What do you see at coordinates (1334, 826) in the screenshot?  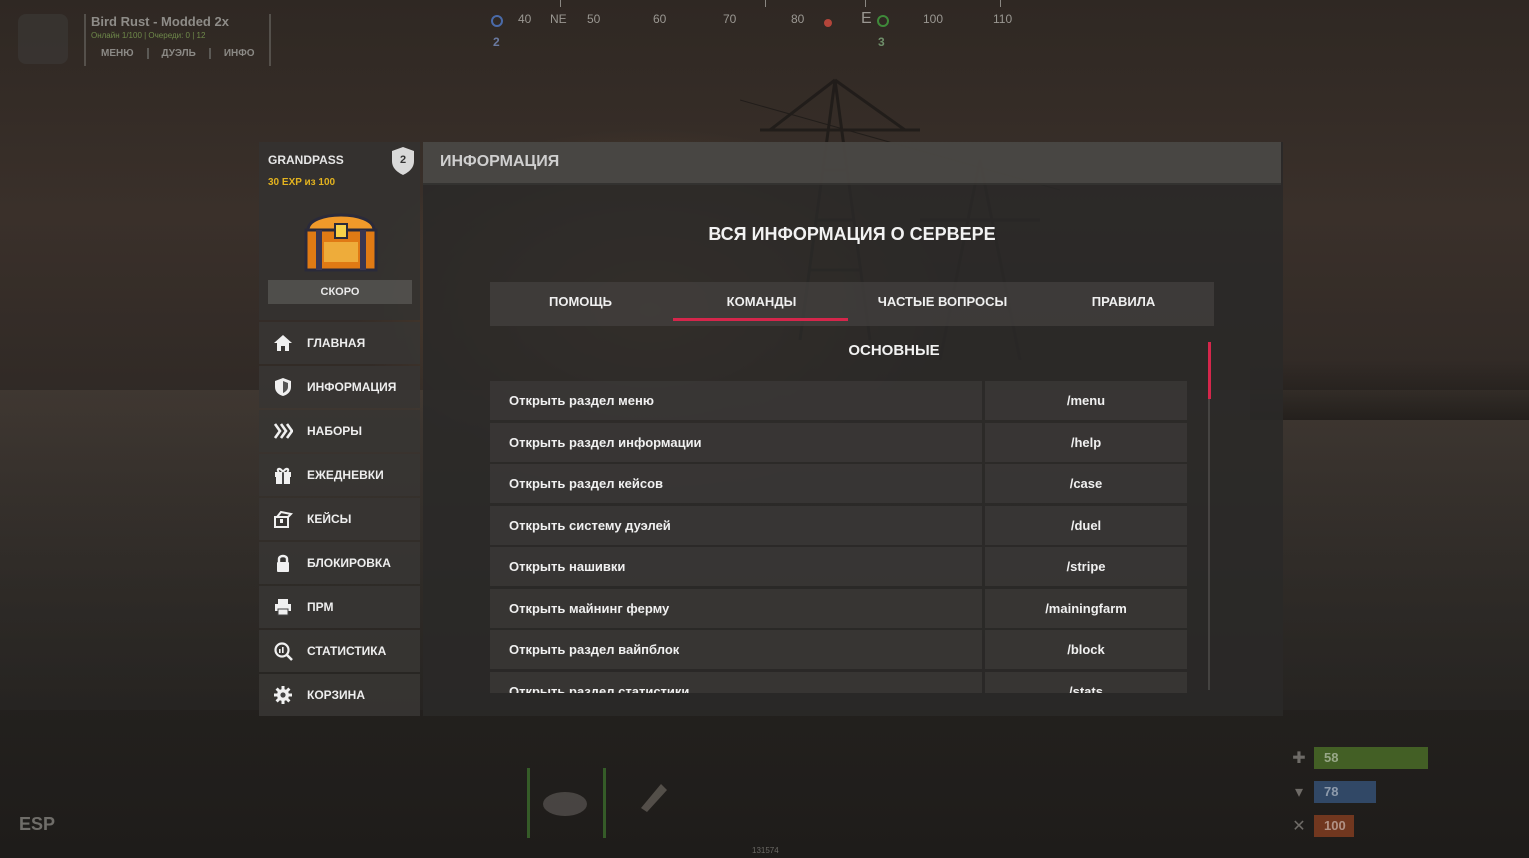 I see `food-value: 100` at bounding box center [1334, 826].